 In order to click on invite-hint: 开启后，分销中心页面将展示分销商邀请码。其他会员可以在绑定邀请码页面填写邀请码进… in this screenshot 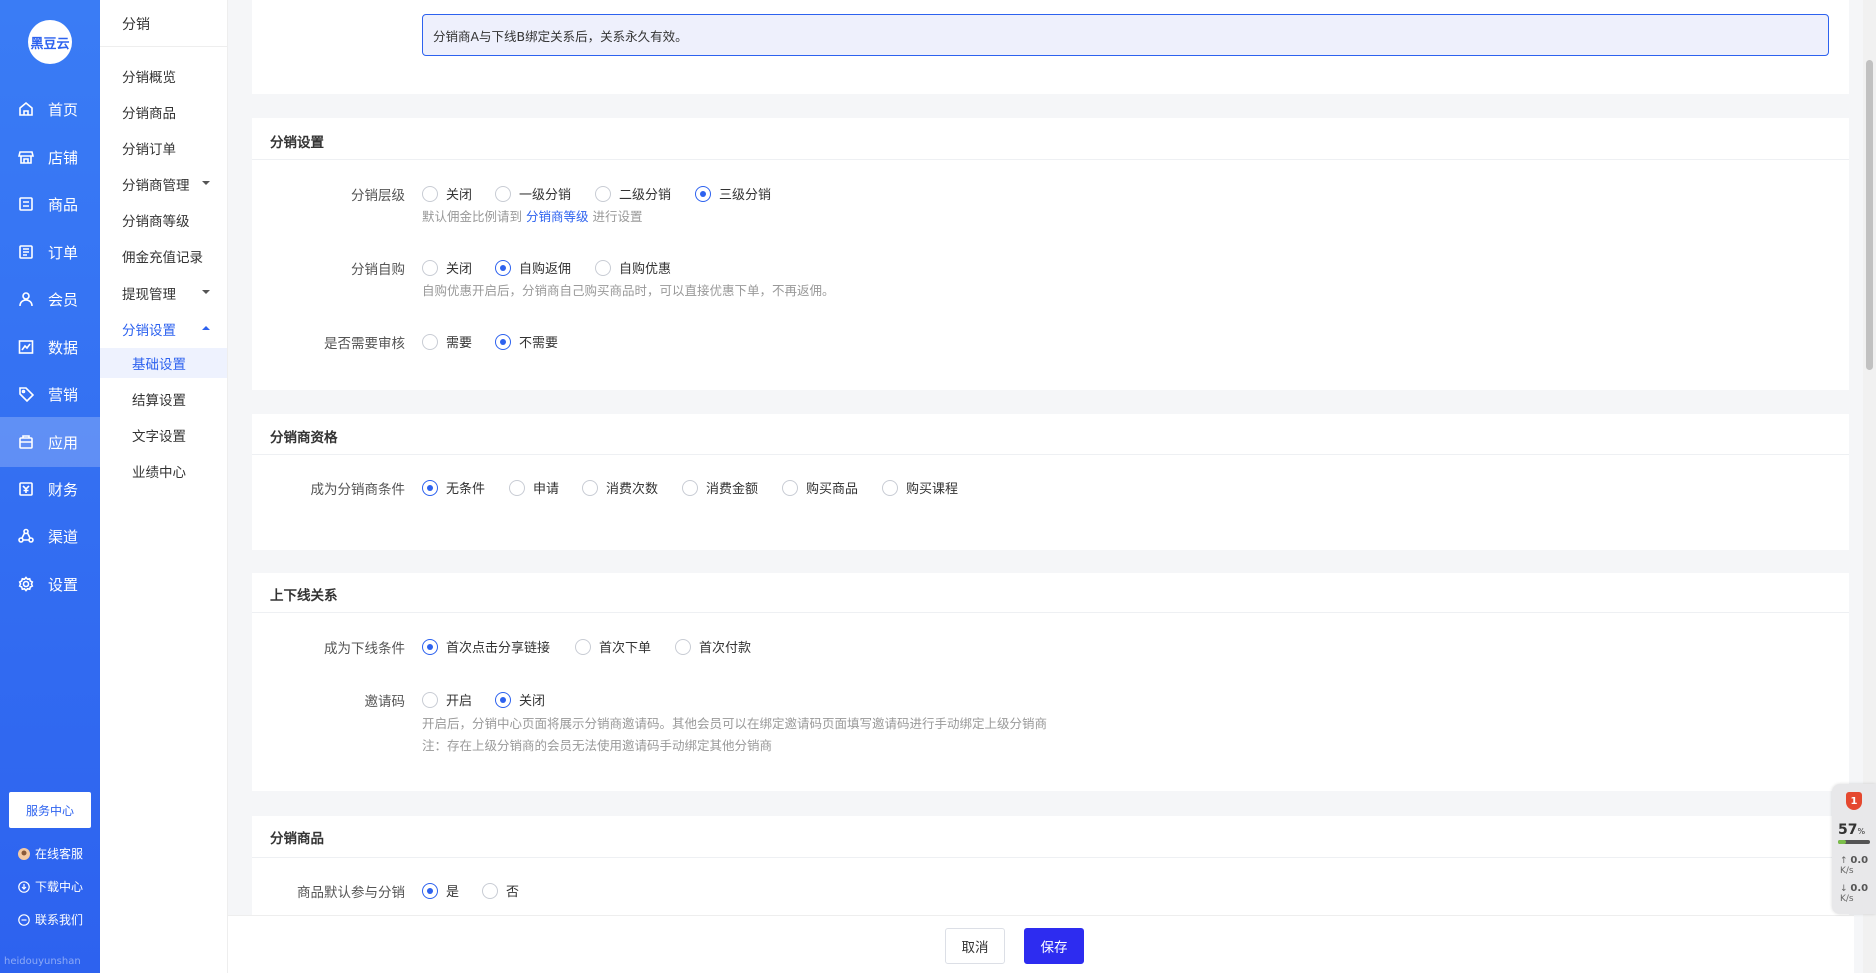, I will do `click(735, 723)`.